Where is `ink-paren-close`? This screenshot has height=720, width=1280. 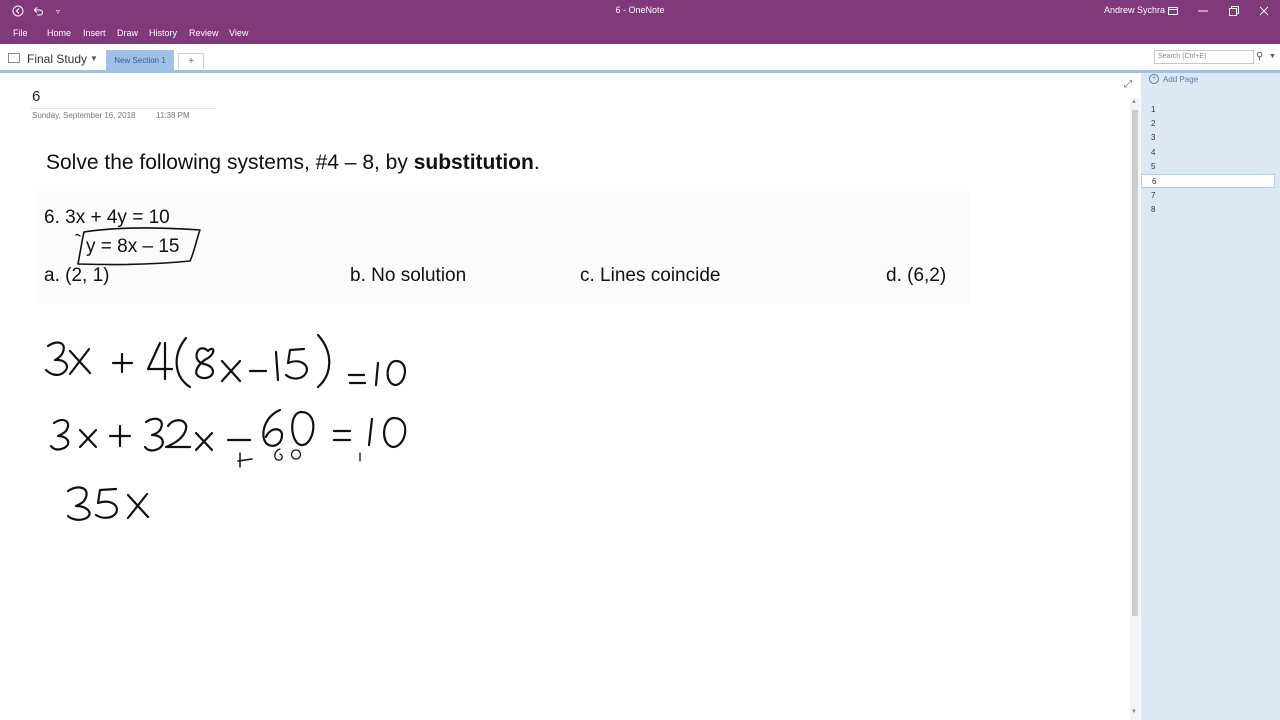 ink-paren-close is located at coordinates (323, 361).